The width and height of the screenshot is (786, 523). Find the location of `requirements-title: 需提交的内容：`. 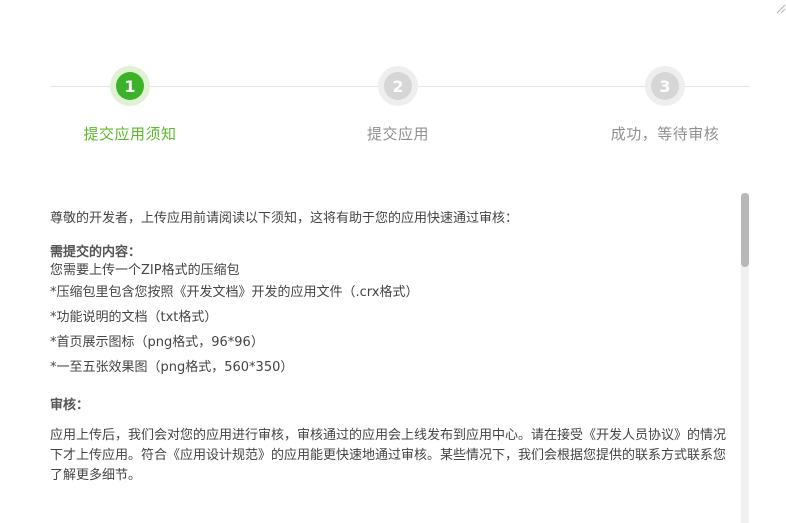

requirements-title: 需提交的内容： is located at coordinates (96, 252).